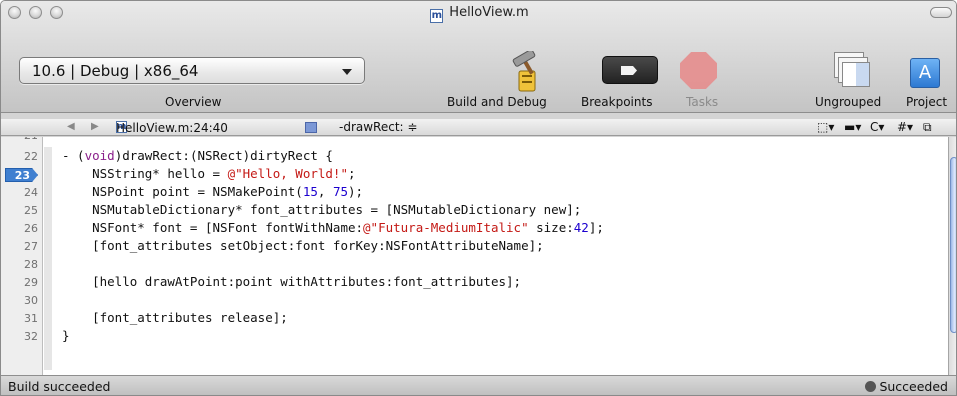 The image size is (957, 396). I want to click on vertical-scrollbar, so click(952, 256).